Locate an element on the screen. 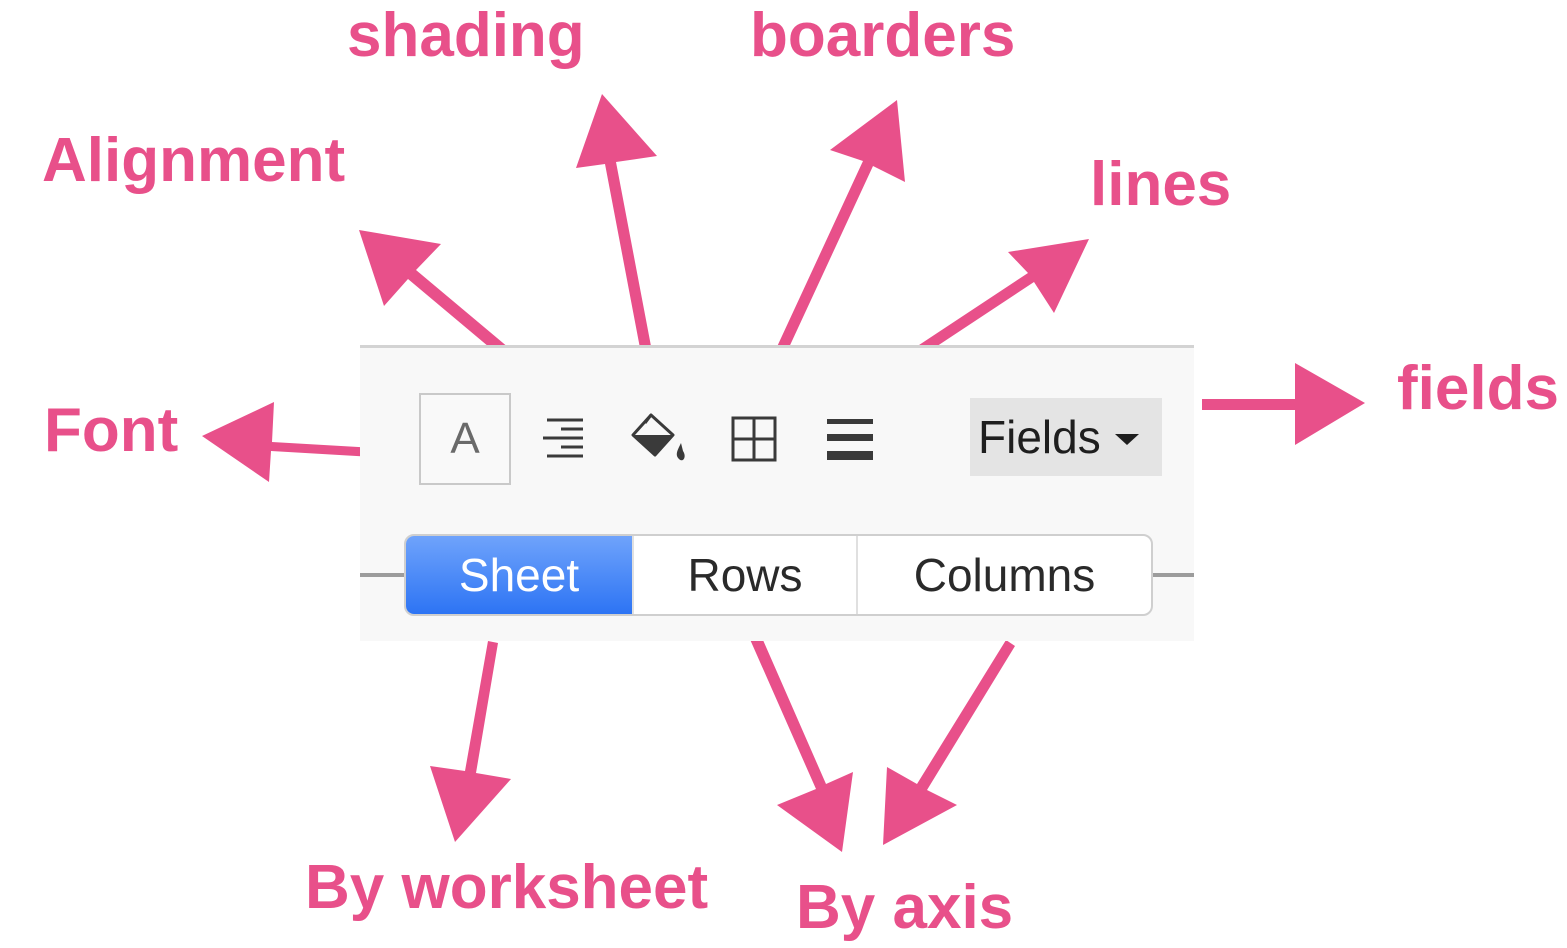  font-icon: A is located at coordinates (465, 438).